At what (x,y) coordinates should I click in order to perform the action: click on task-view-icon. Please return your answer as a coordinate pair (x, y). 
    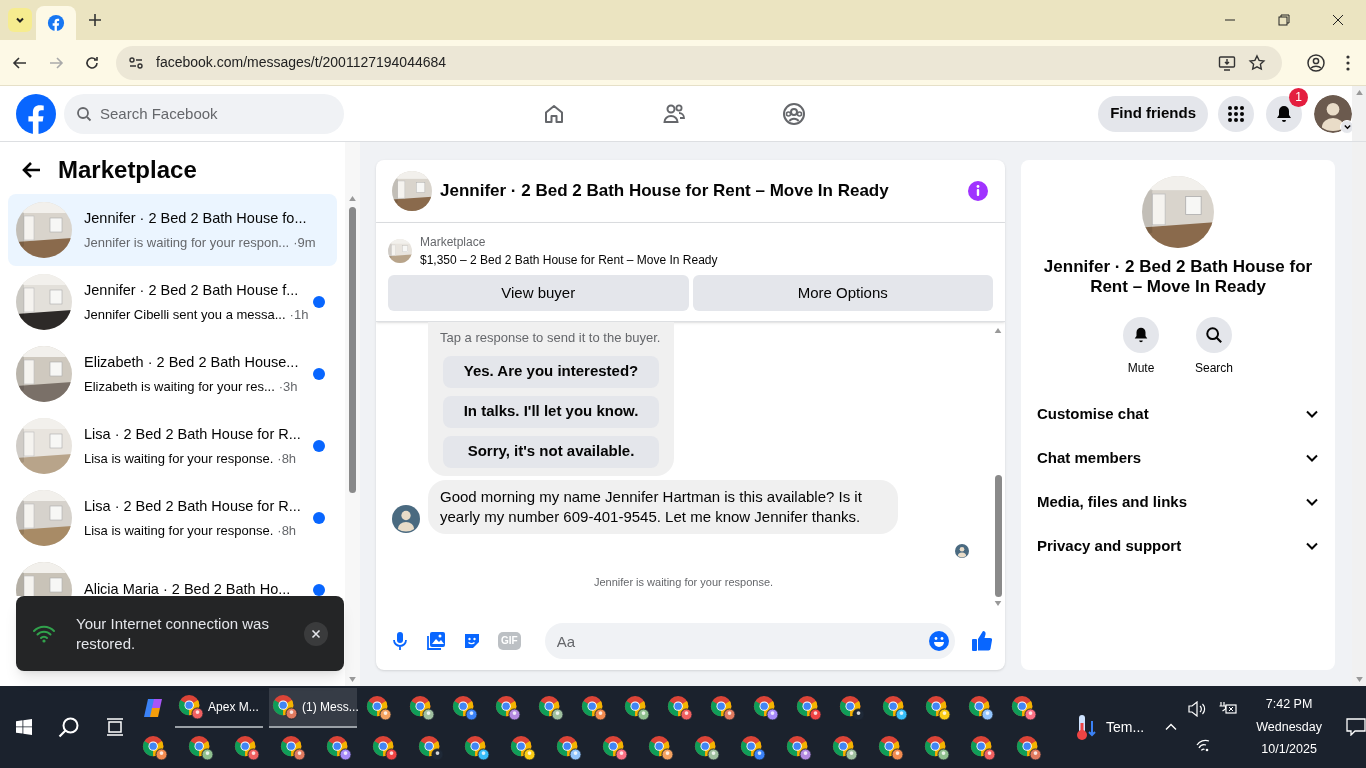
    Looking at the image, I should click on (115, 727).